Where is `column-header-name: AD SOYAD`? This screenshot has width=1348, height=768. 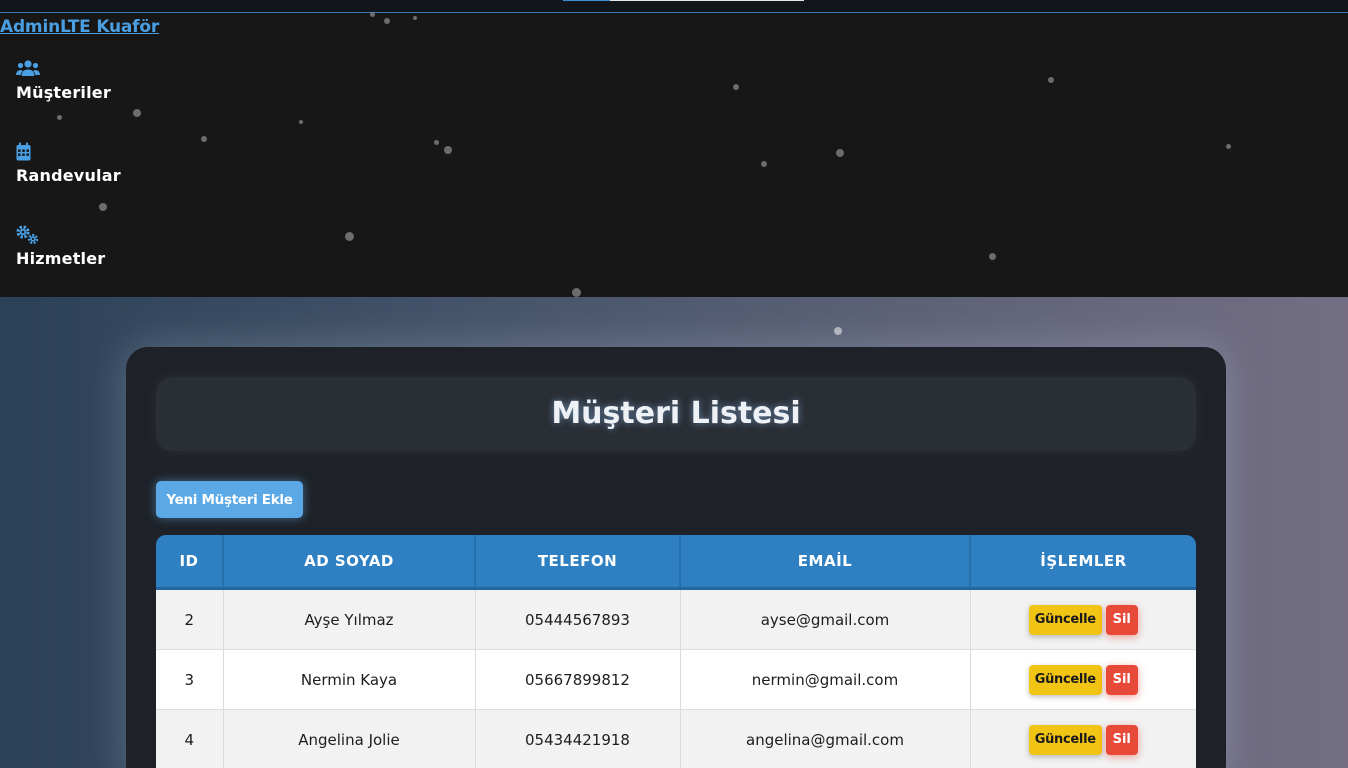
column-header-name: AD SOYAD is located at coordinates (349, 562).